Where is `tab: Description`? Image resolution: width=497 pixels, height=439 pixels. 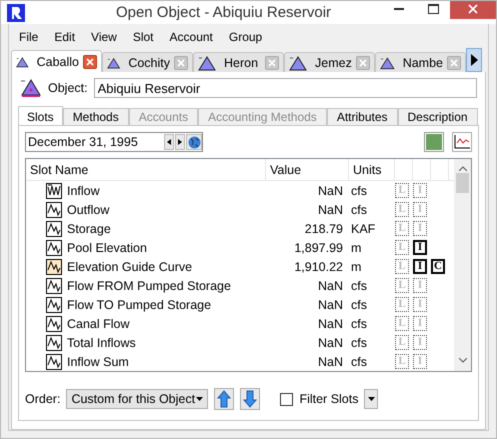
tab: Description is located at coordinates (438, 117).